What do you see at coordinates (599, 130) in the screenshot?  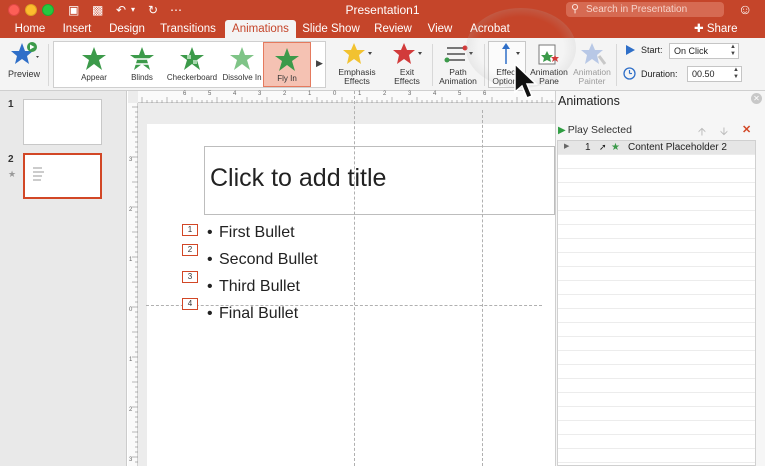 I see `play-selected-label: Play Selected` at bounding box center [599, 130].